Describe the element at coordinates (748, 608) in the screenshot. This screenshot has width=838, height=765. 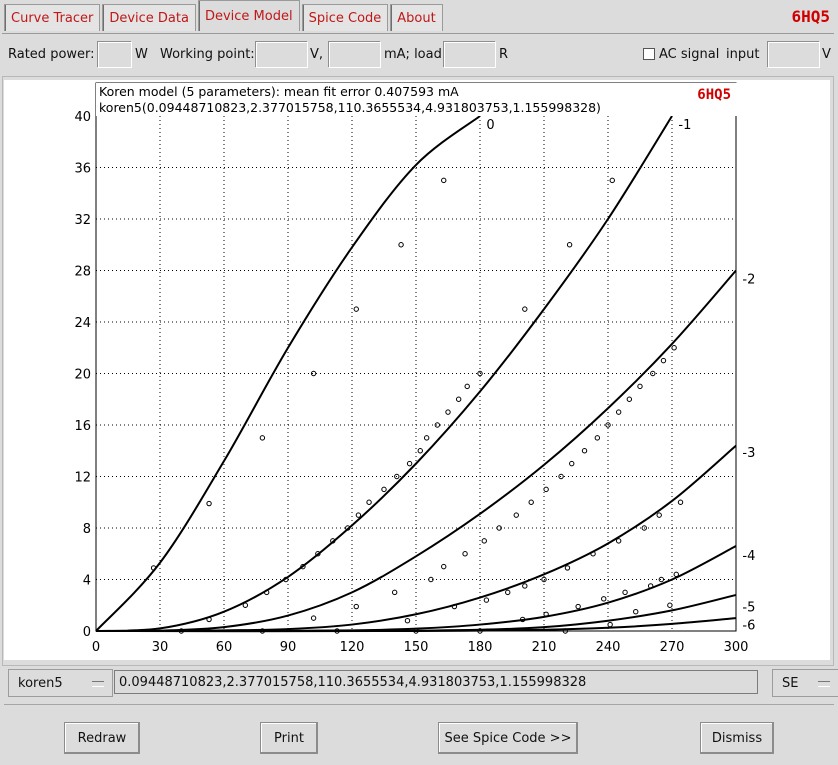
I see `curve-label: -5` at that location.